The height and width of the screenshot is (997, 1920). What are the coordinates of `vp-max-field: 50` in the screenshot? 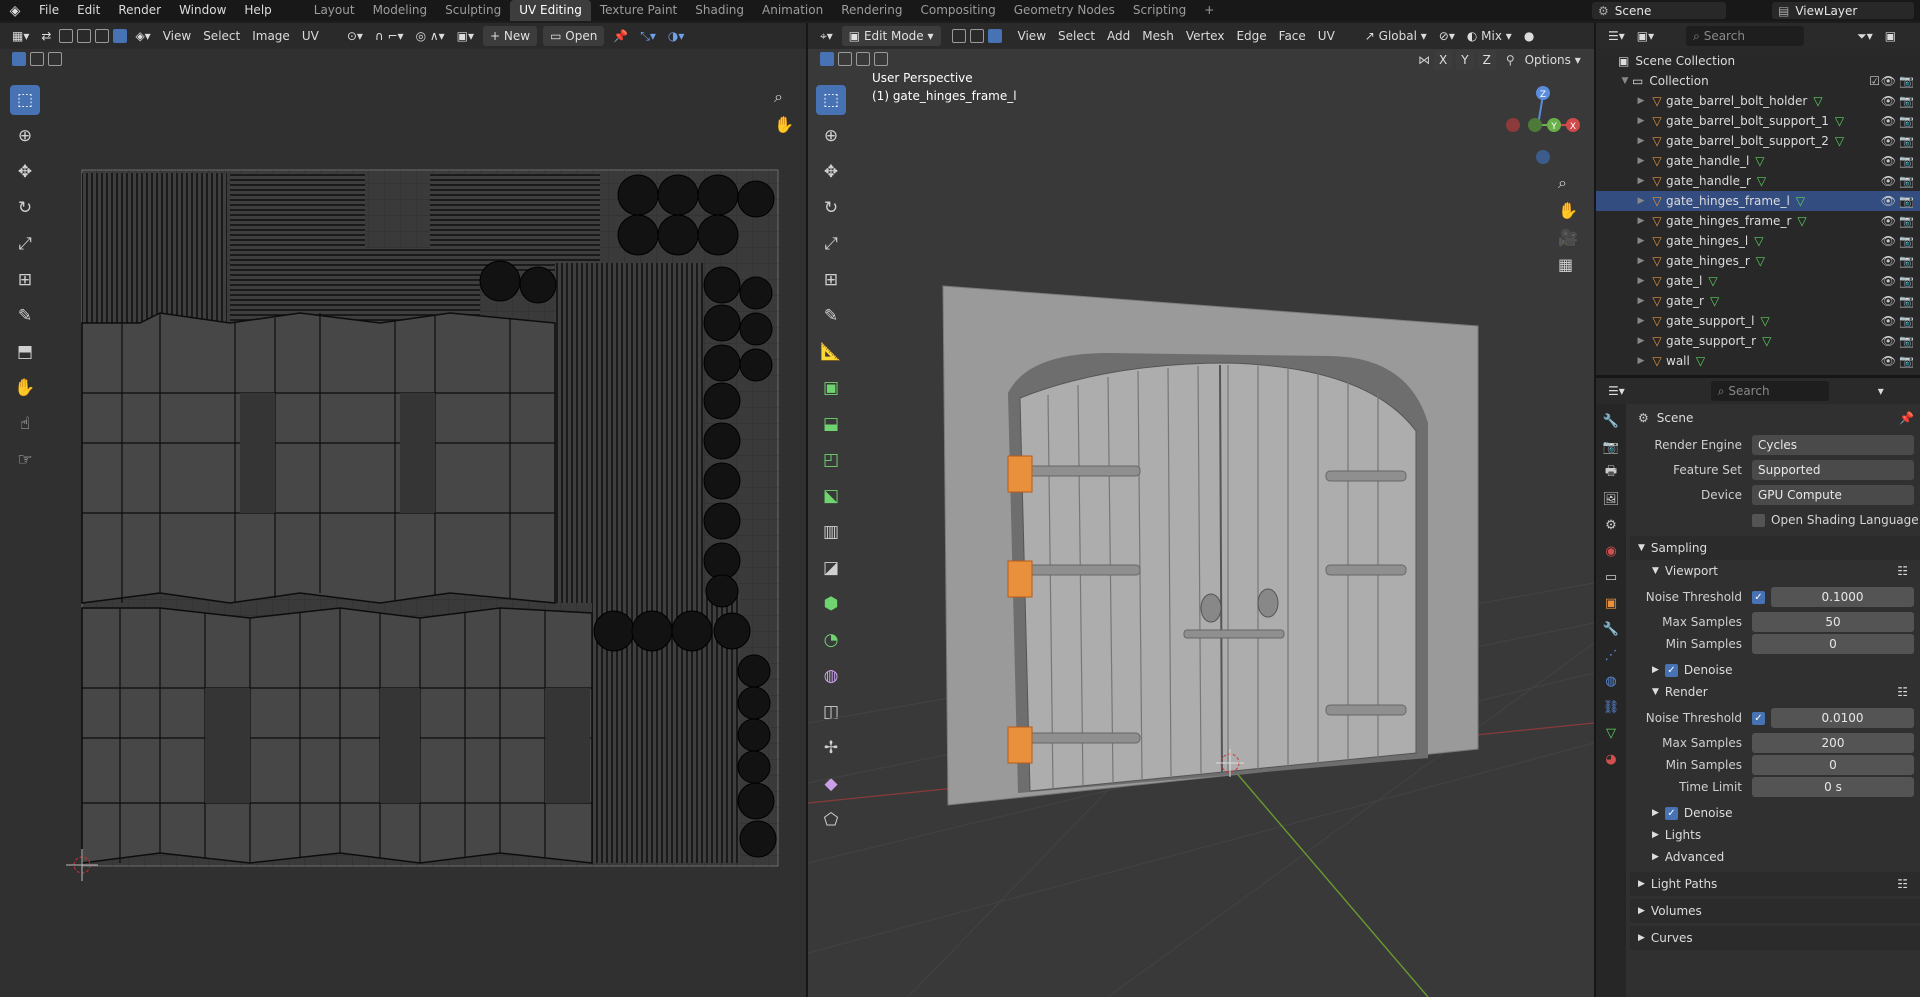 It's located at (1833, 622).